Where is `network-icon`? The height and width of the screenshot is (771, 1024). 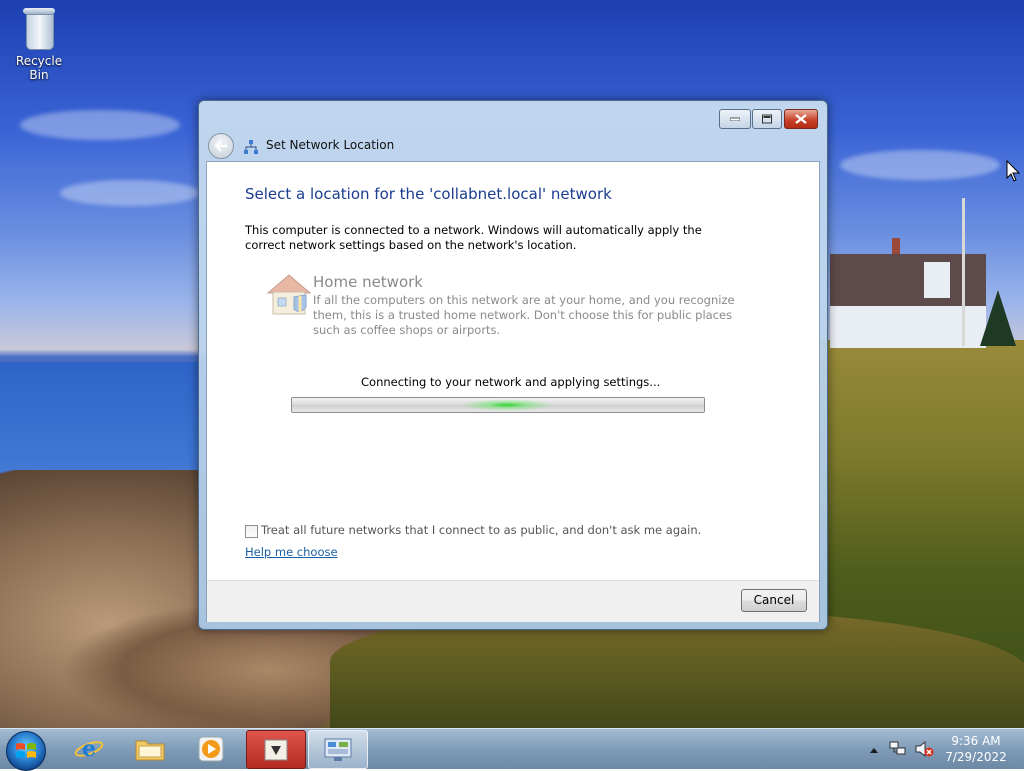 network-icon is located at coordinates (251, 147).